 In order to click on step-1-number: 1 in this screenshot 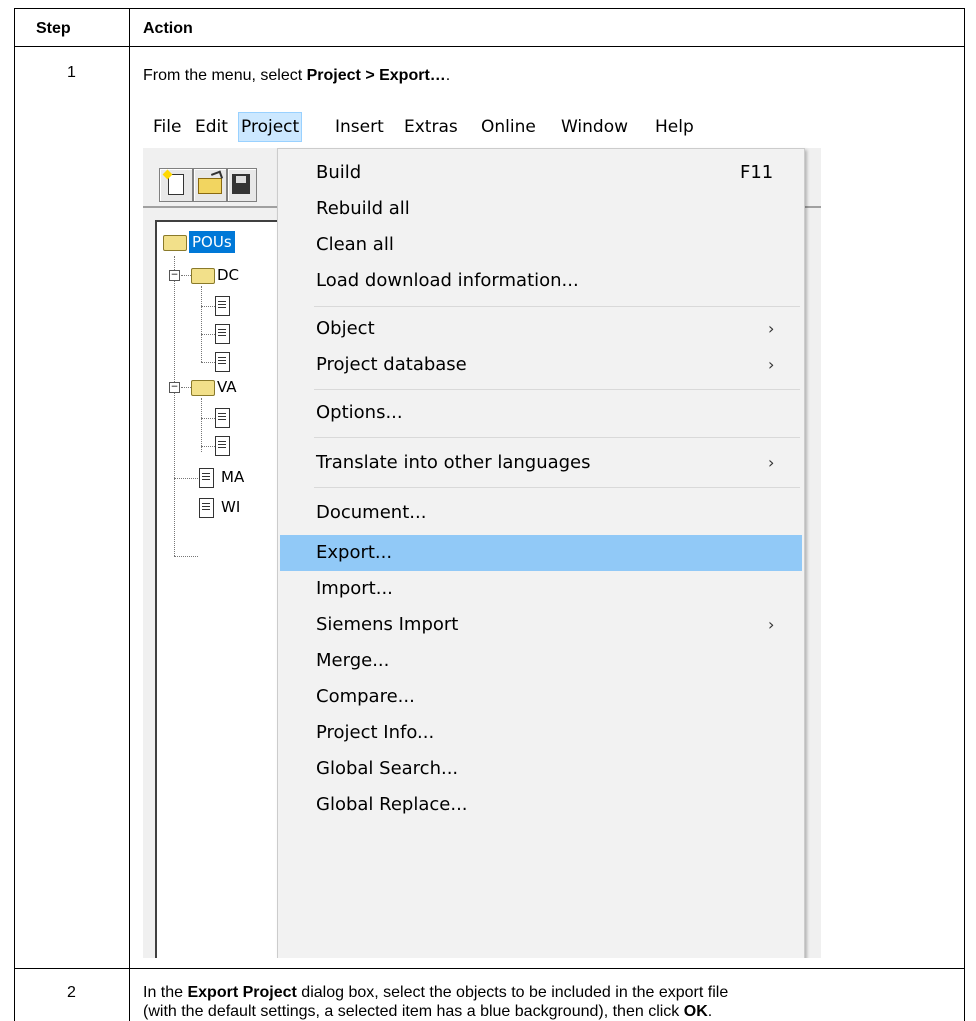, I will do `click(71, 72)`.